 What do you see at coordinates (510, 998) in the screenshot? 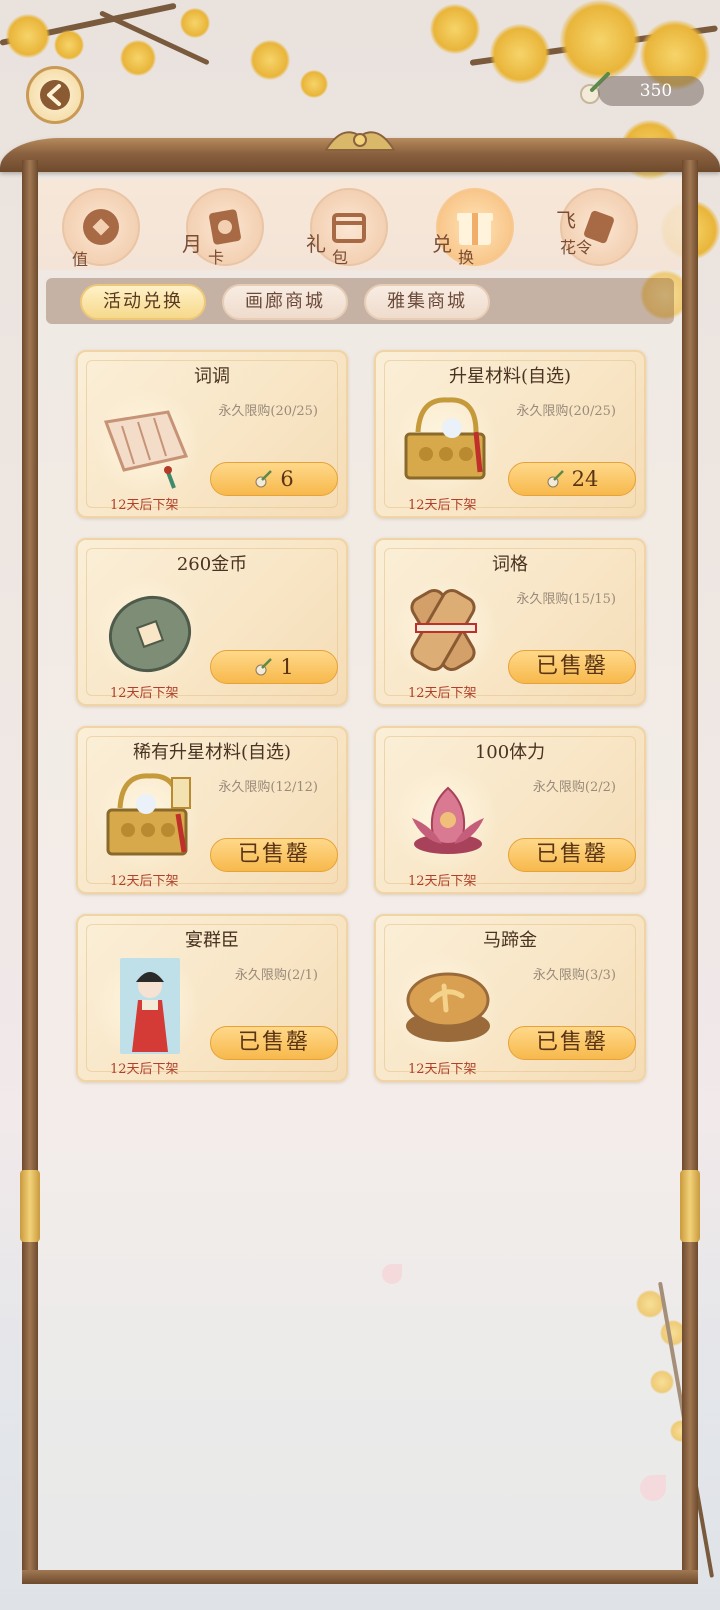
I see `shop-item-card: 马蹄金 永久限购(3/3) 已售罄 12天后下架` at bounding box center [510, 998].